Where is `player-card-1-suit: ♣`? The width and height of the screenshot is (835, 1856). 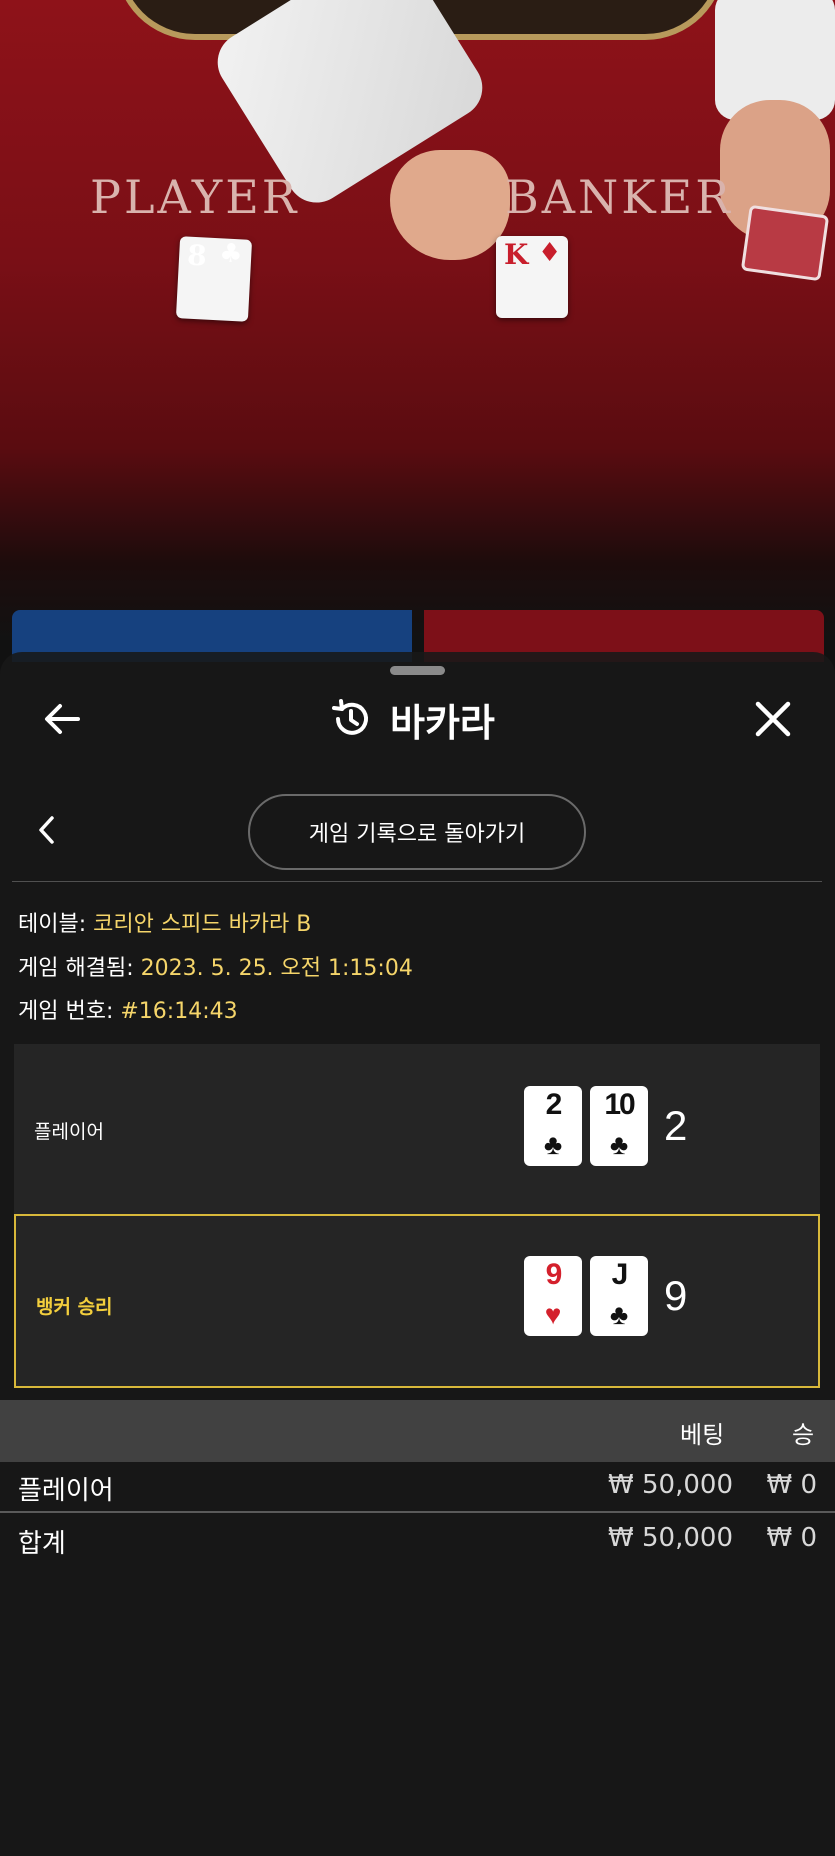
player-card-1-suit: ♣ is located at coordinates (553, 1144).